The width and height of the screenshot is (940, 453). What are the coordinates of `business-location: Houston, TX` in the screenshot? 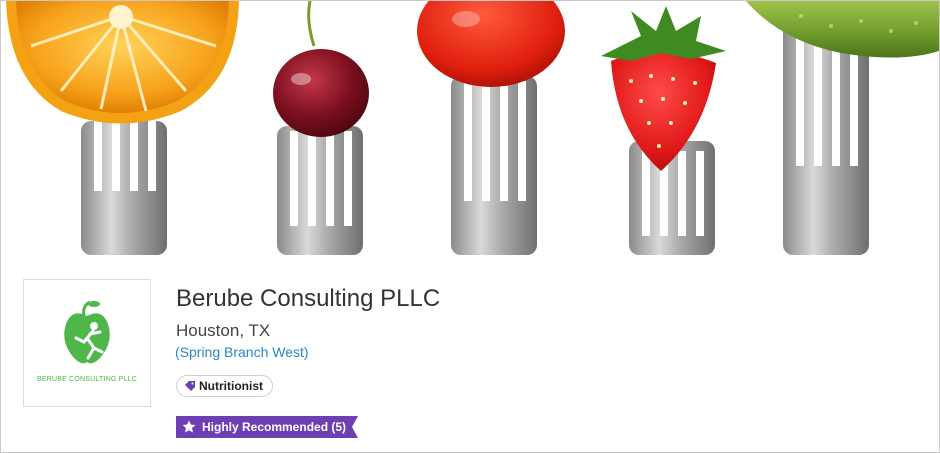 It's located at (223, 330).